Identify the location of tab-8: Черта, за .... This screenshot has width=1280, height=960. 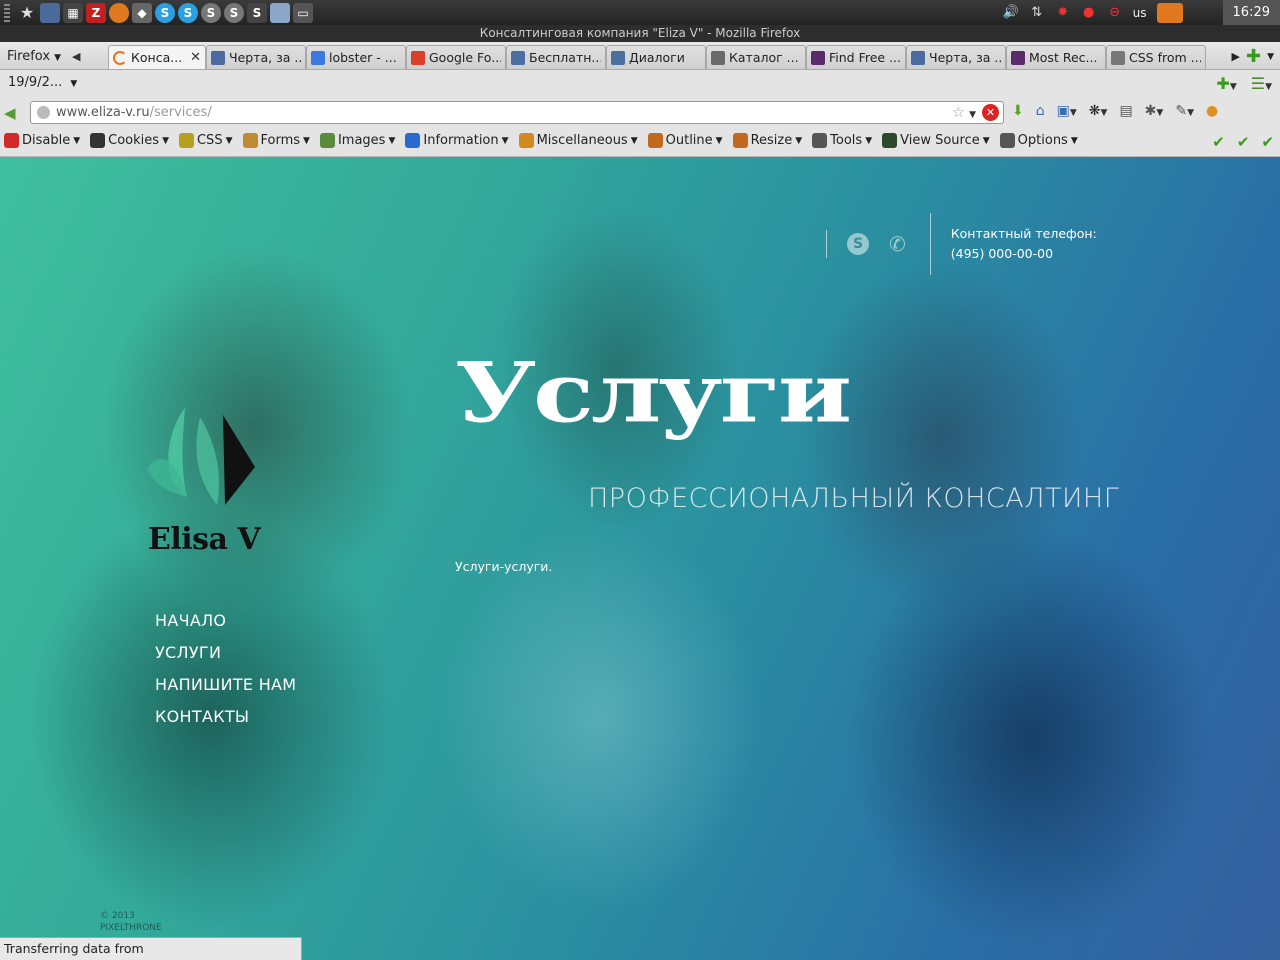
(956, 57).